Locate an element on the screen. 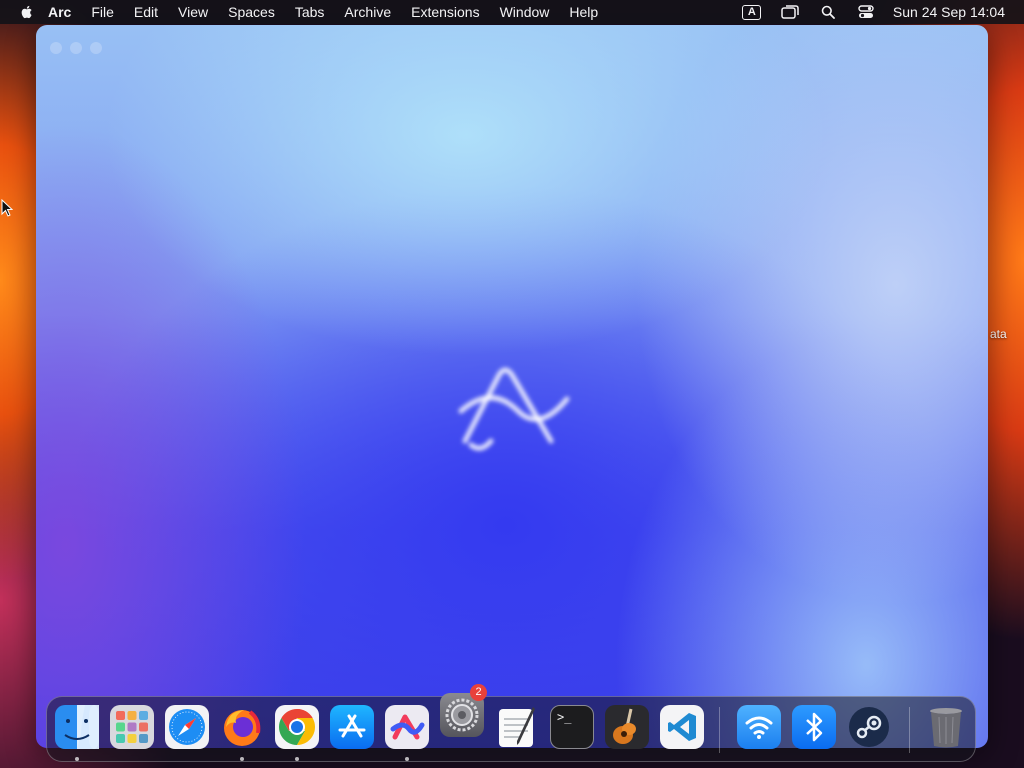 This screenshot has height=768, width=1024. vscode-icon is located at coordinates (682, 727).